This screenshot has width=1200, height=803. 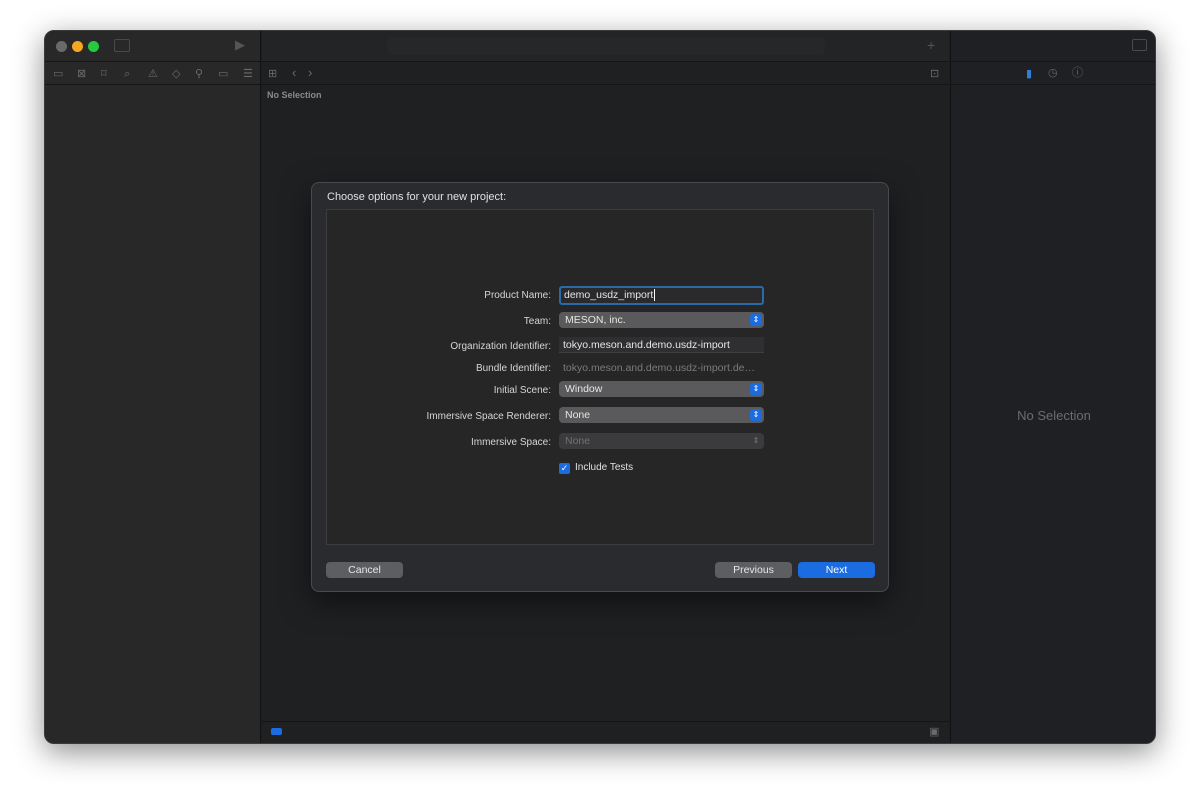 I want to click on grid-icon: ⊞, so click(x=272, y=74).